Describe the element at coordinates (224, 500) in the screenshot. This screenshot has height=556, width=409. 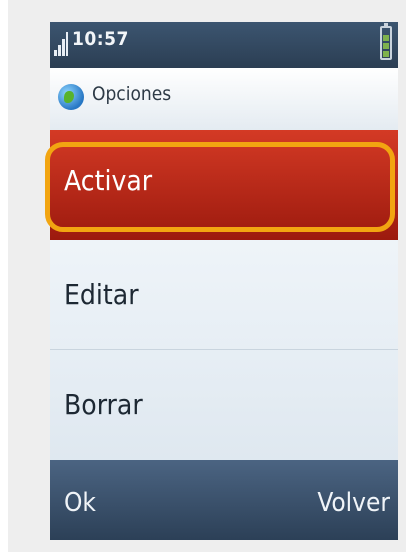
I see `soft-key-bar: Ok Volver` at that location.